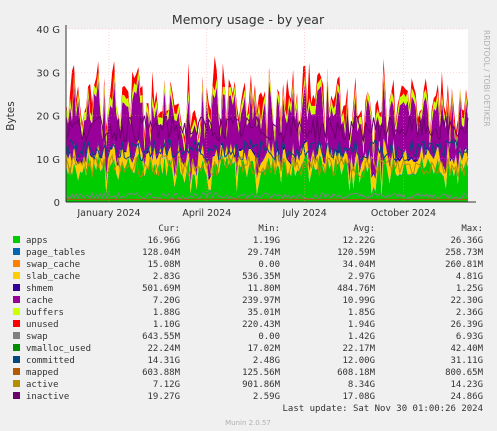 The image size is (497, 431). I want to click on legend-series-name: slab_cache, so click(53, 277).